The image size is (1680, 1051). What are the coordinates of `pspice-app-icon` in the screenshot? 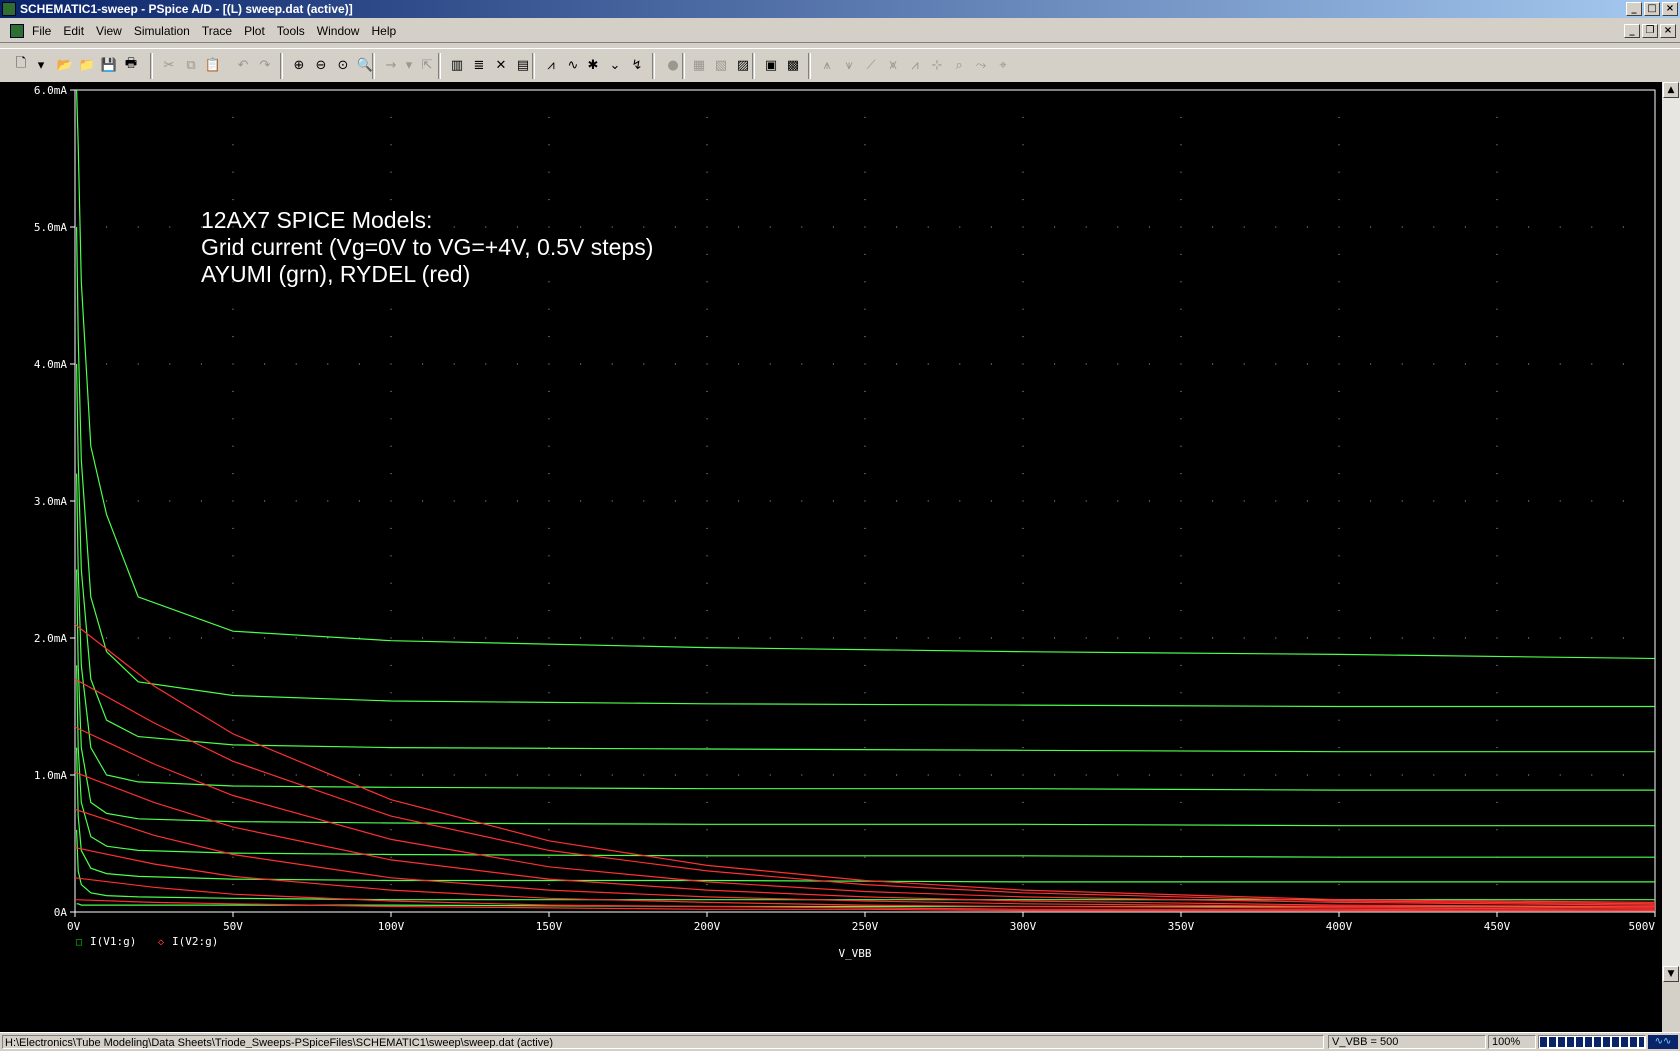 It's located at (9, 9).